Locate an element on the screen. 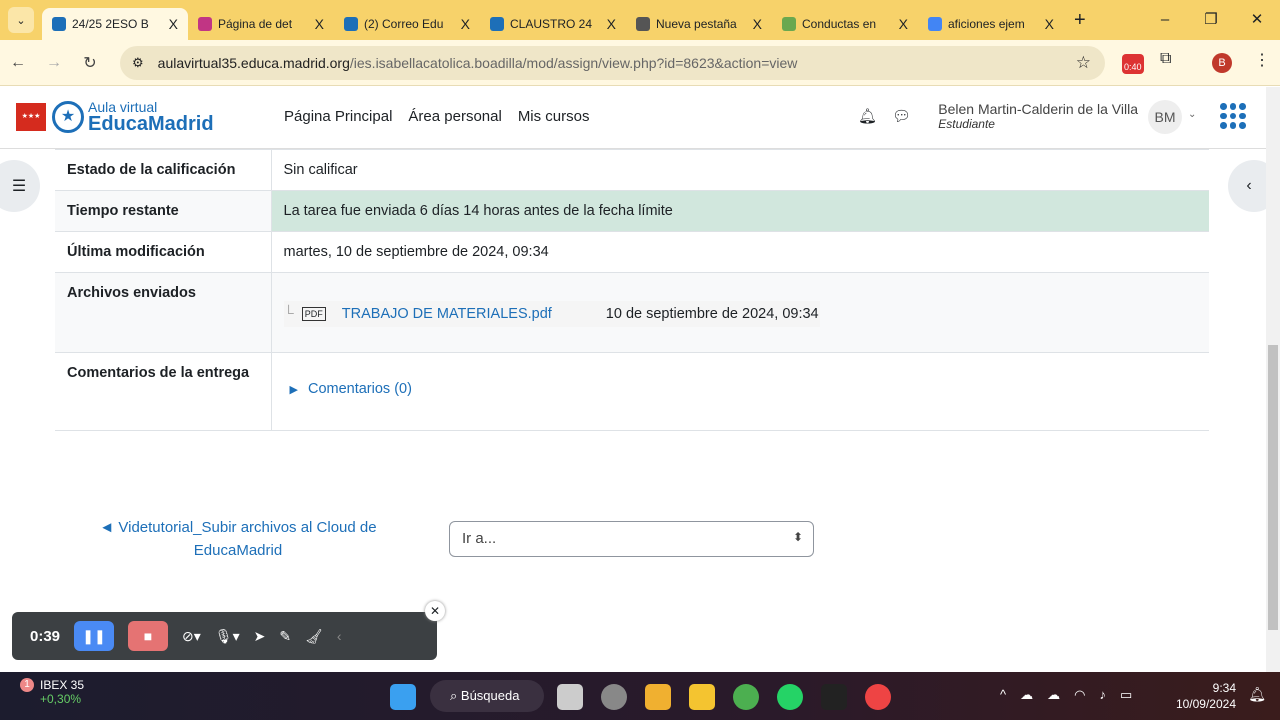 This screenshot has width=1280, height=720. settings-icon is located at coordinates (614, 697).